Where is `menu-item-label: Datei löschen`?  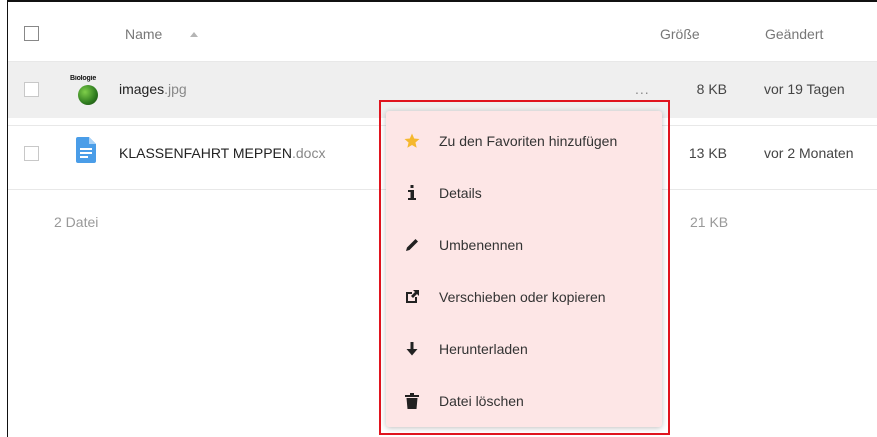
menu-item-label: Datei löschen is located at coordinates (481, 401).